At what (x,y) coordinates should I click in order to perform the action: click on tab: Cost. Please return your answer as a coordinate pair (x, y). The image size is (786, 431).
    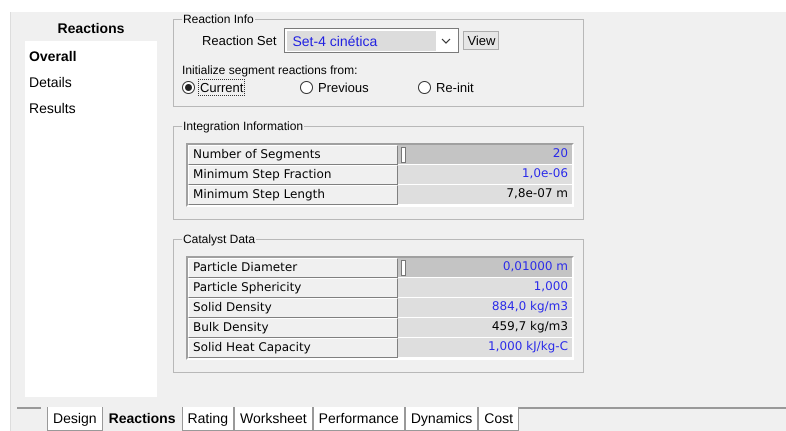
    Looking at the image, I should click on (499, 419).